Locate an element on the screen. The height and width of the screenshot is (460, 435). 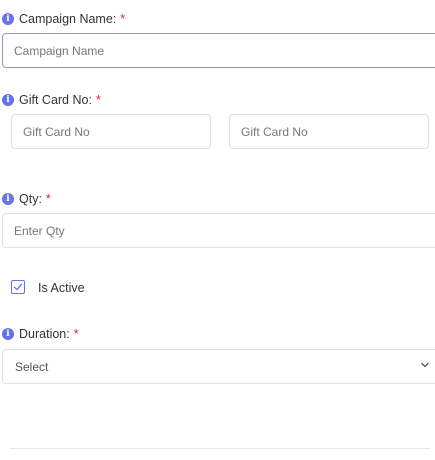
checkmark-icon is located at coordinates (18, 287).